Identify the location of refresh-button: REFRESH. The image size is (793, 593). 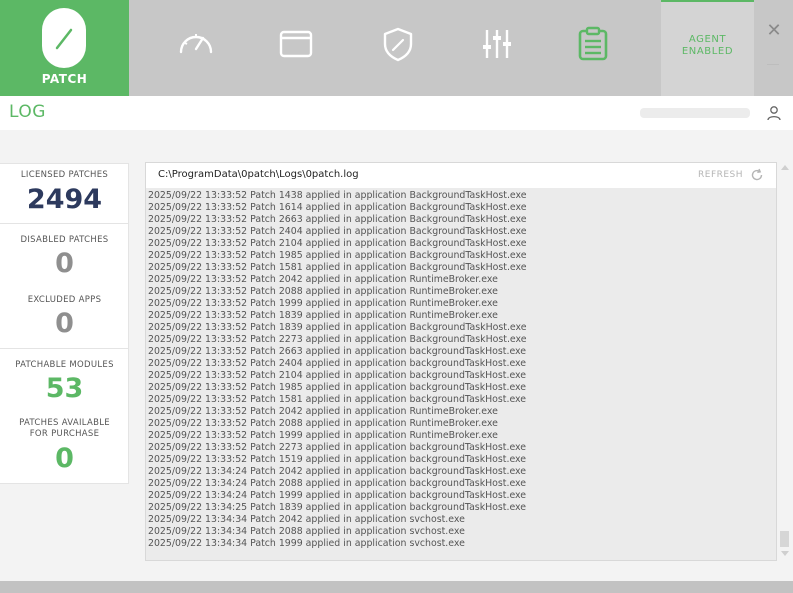
(720, 175).